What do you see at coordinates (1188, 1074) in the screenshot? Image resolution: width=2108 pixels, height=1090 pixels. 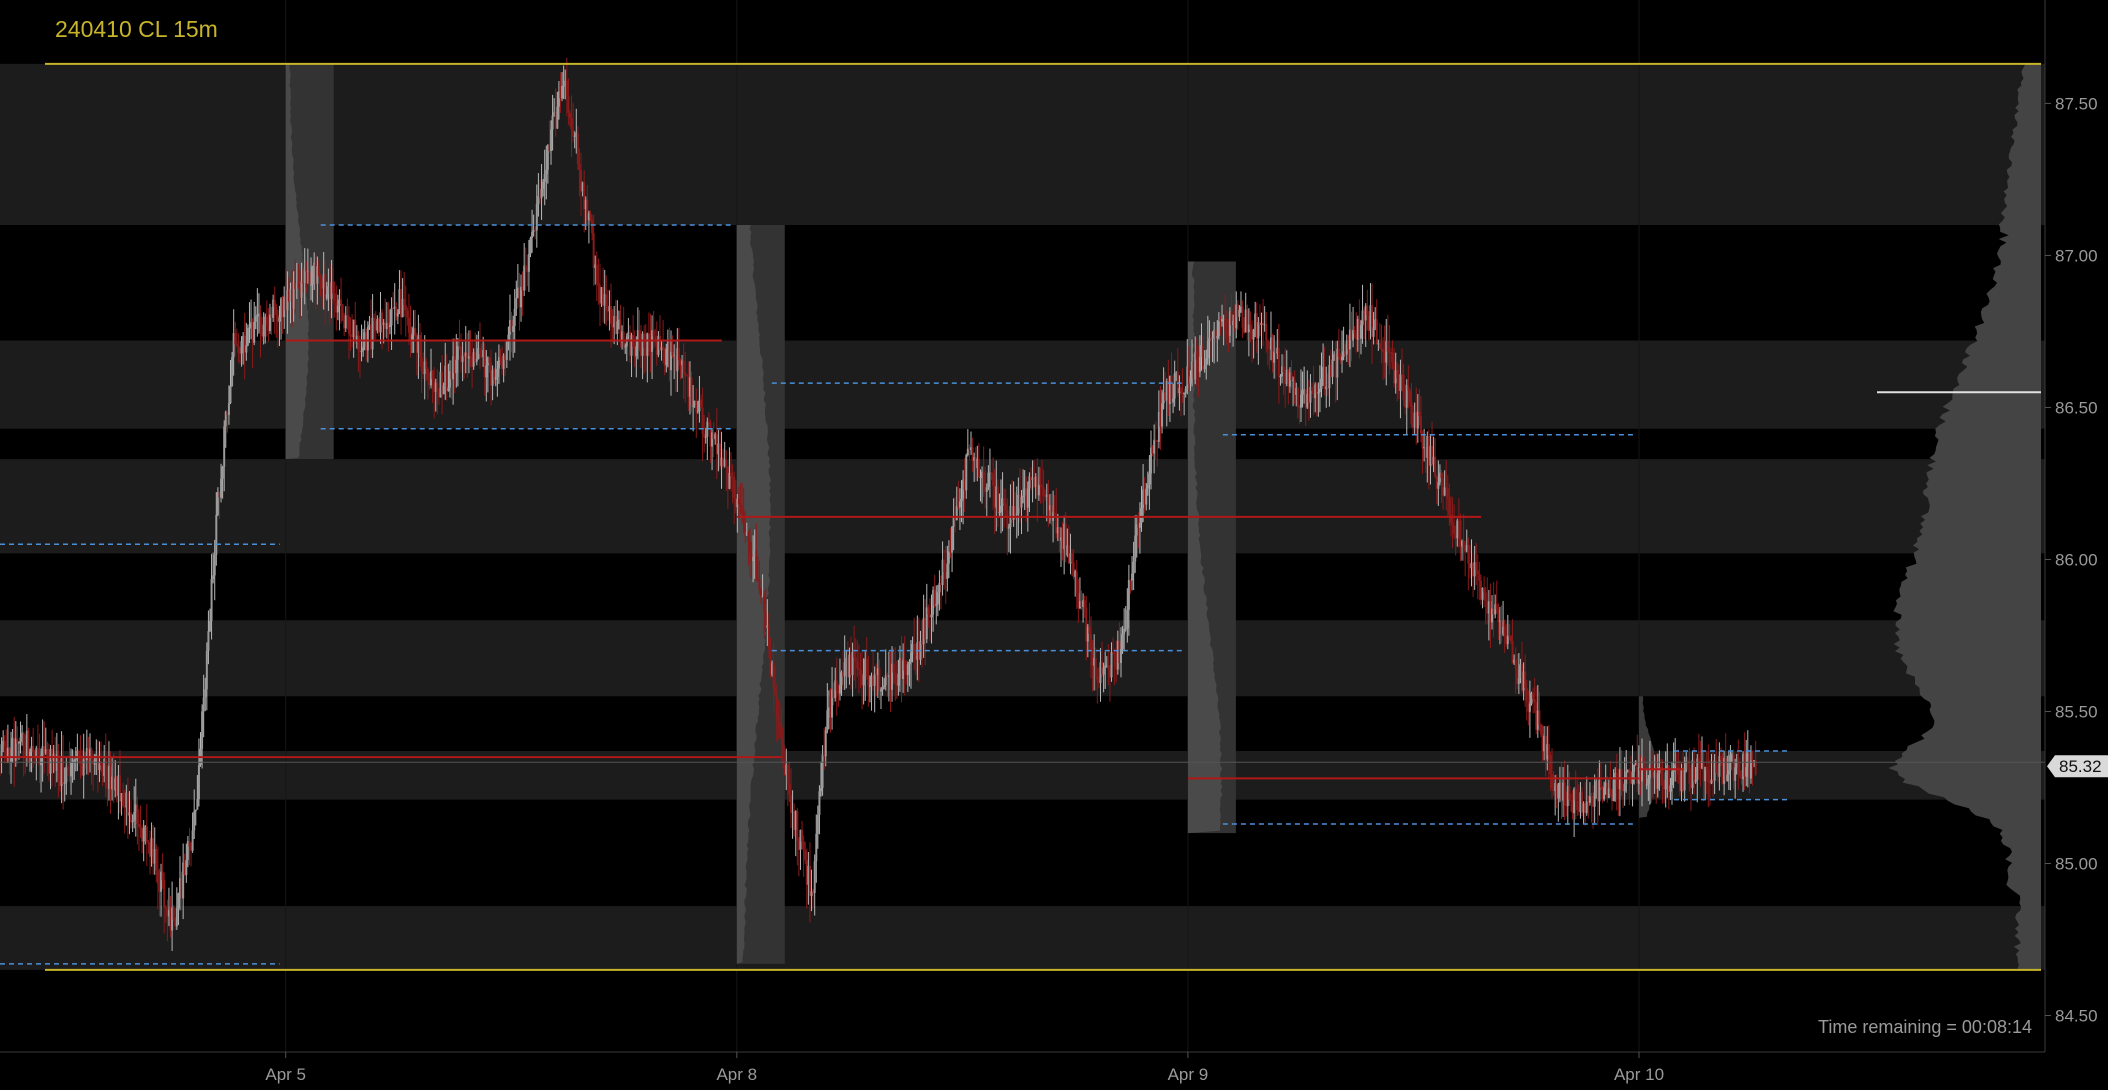 I see `date-tick-label-2: Apr 9` at bounding box center [1188, 1074].